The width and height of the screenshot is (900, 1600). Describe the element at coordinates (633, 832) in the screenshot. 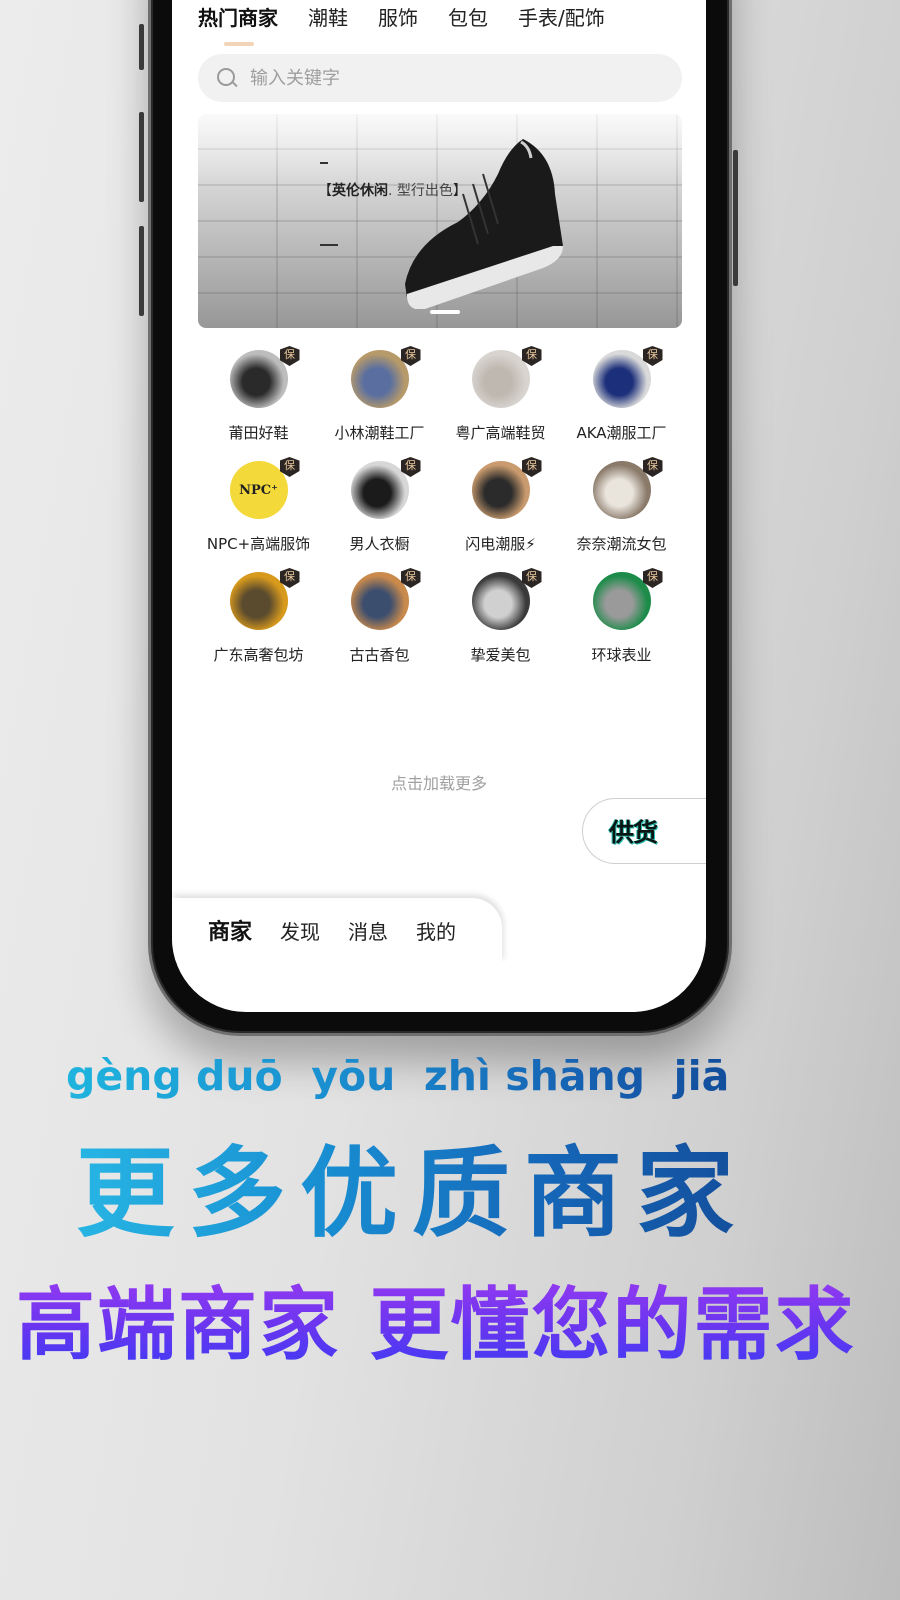

I see `supply-button-label: 供货` at that location.